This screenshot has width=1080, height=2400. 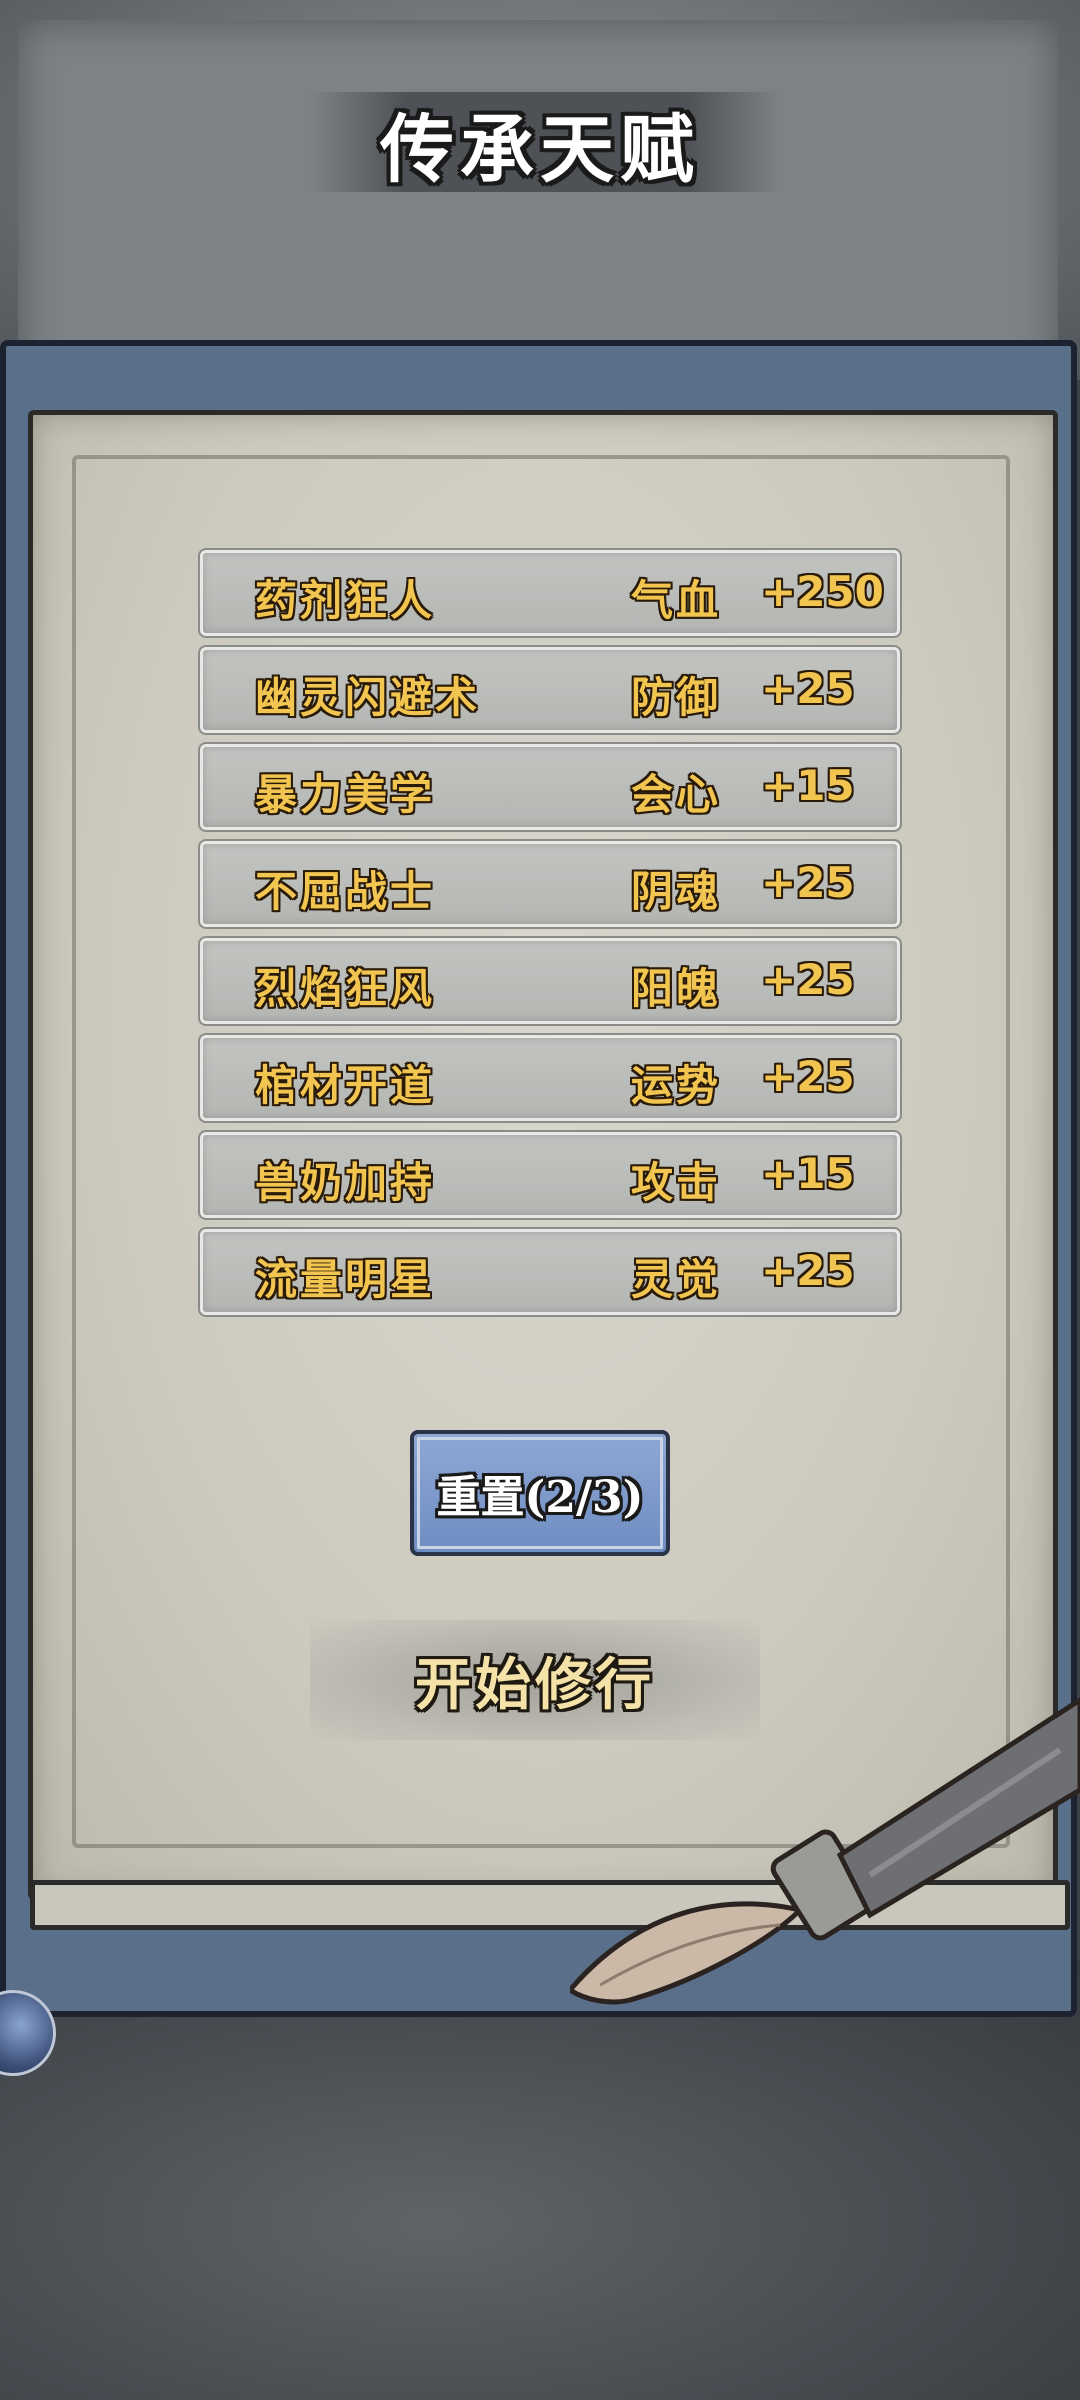 I want to click on talent-name: 流量明星, so click(x=345, y=1279).